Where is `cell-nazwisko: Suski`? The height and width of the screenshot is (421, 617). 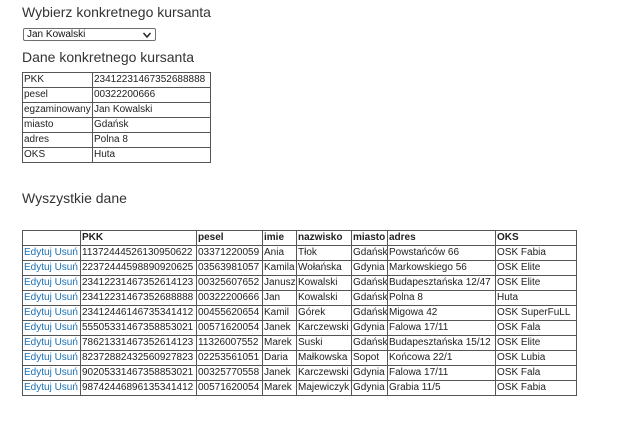 cell-nazwisko: Suski is located at coordinates (324, 343).